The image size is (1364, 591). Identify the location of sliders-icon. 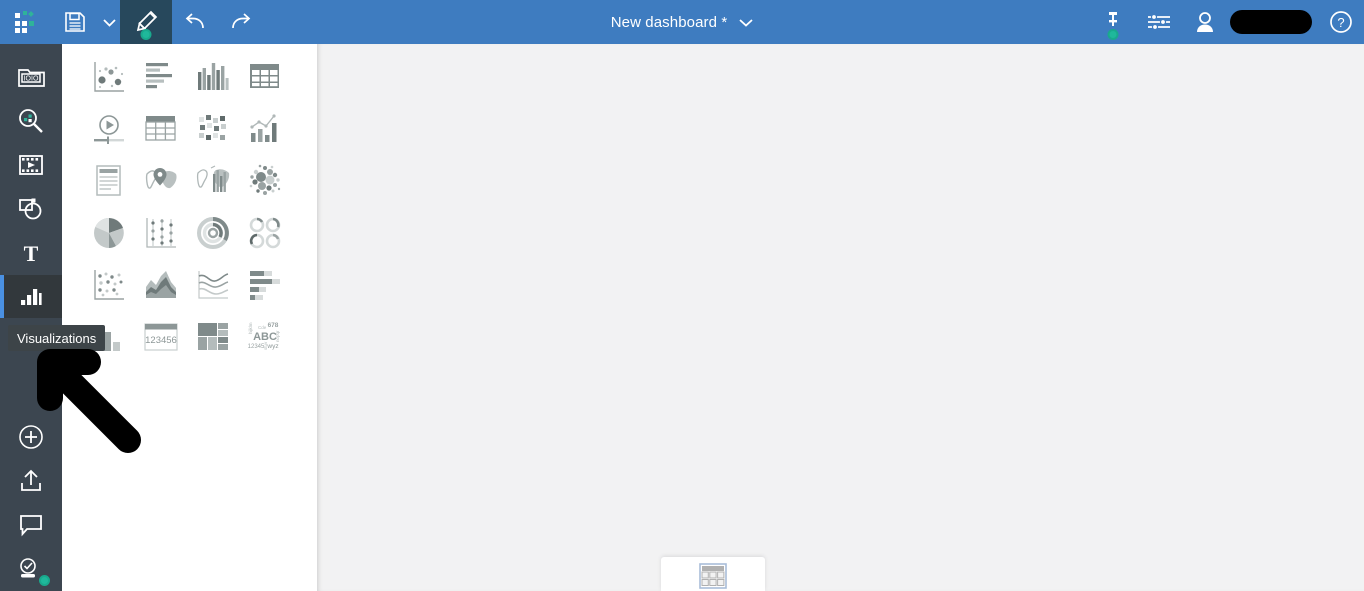
(1159, 22).